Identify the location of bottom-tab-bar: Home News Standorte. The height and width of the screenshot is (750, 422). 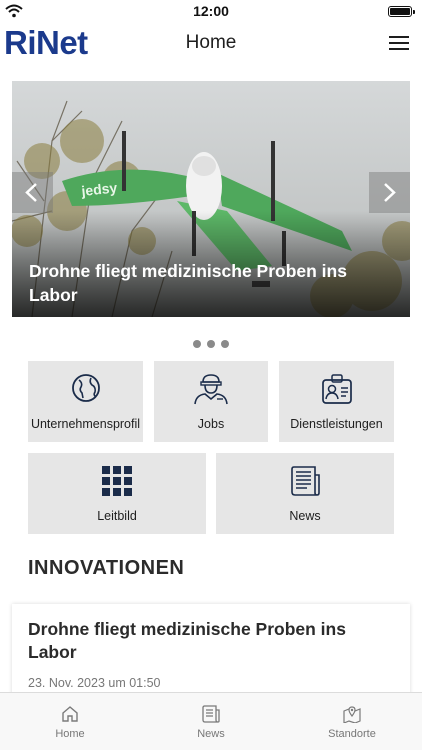
(211, 721).